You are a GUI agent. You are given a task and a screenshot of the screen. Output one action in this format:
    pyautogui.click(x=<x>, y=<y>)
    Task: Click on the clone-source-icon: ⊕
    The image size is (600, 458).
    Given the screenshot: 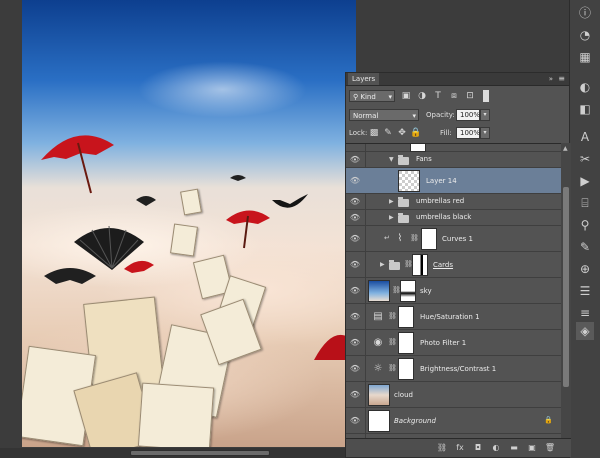 What is the action you would take?
    pyautogui.click(x=585, y=269)
    